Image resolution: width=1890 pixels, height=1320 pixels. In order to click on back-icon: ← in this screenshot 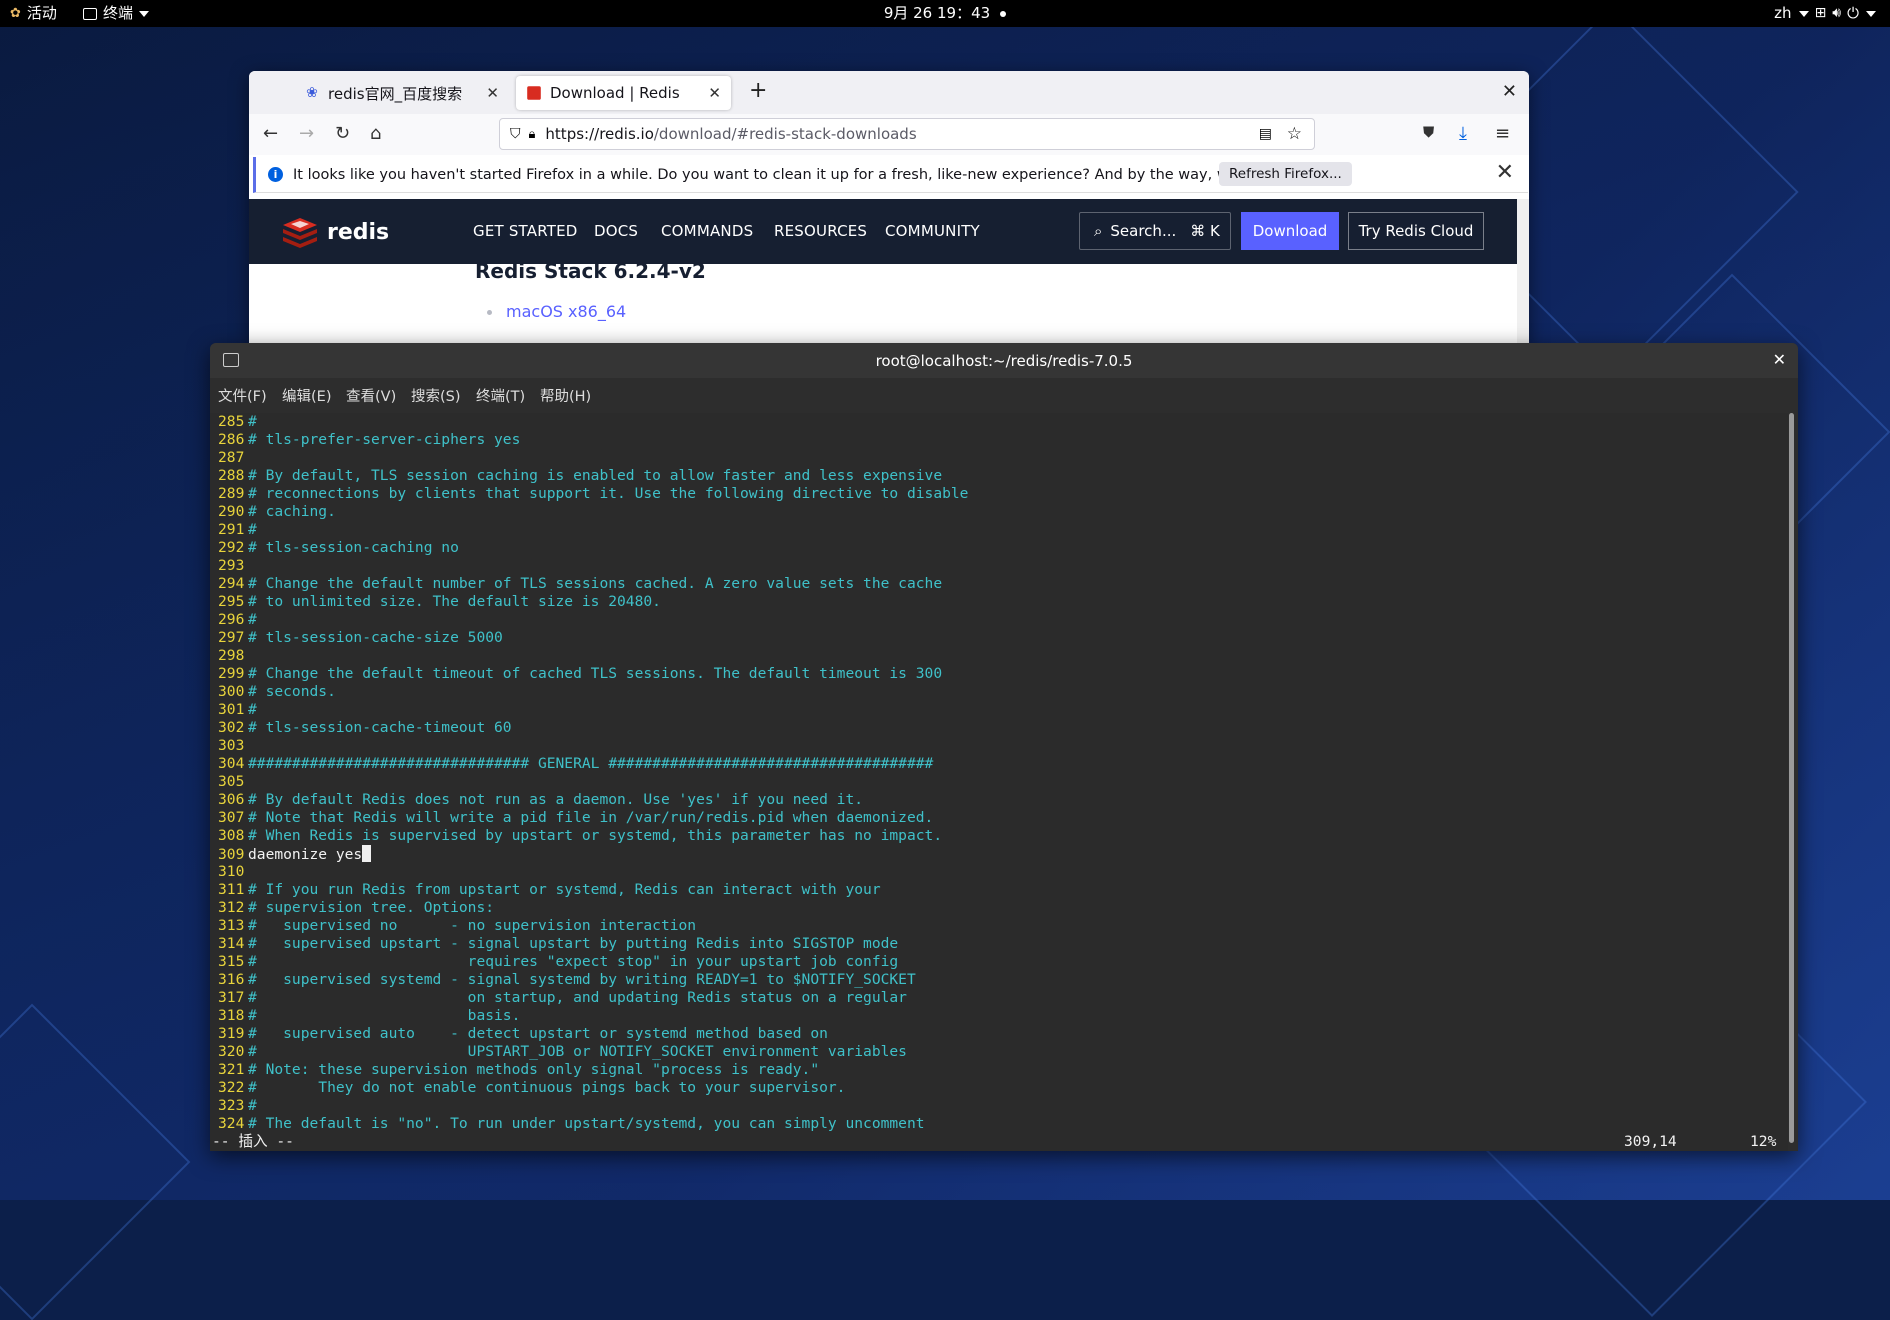, I will do `click(270, 133)`.